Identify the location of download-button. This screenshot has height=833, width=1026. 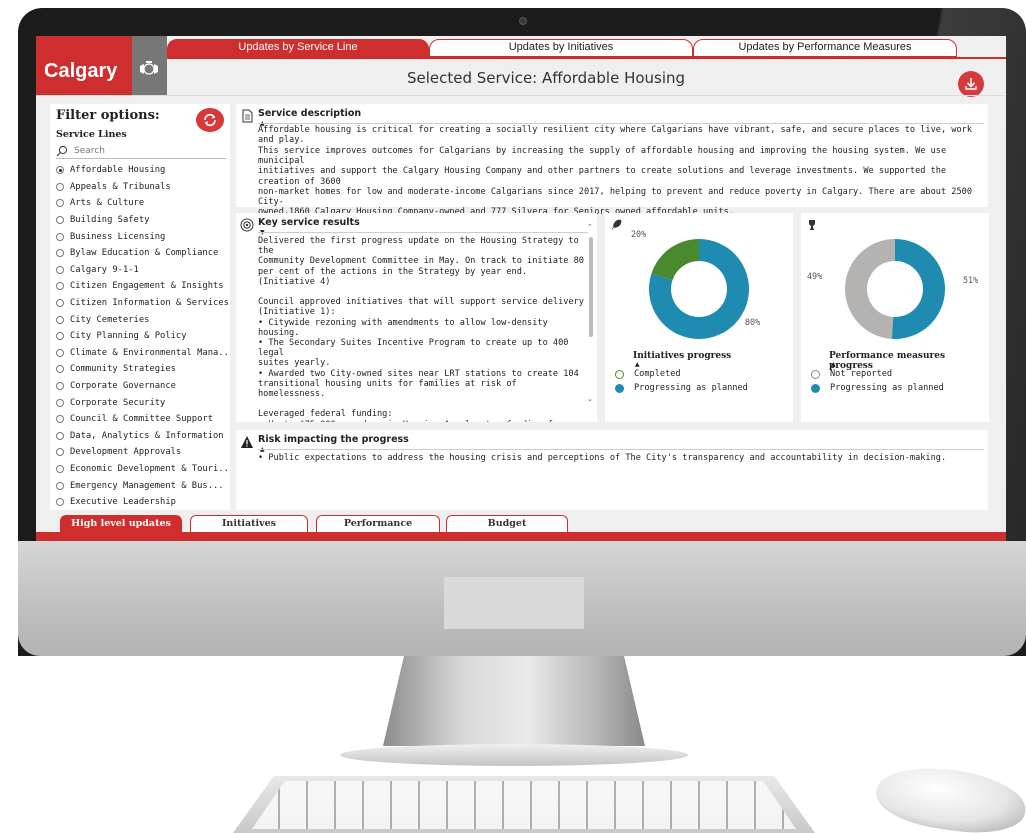
(971, 84).